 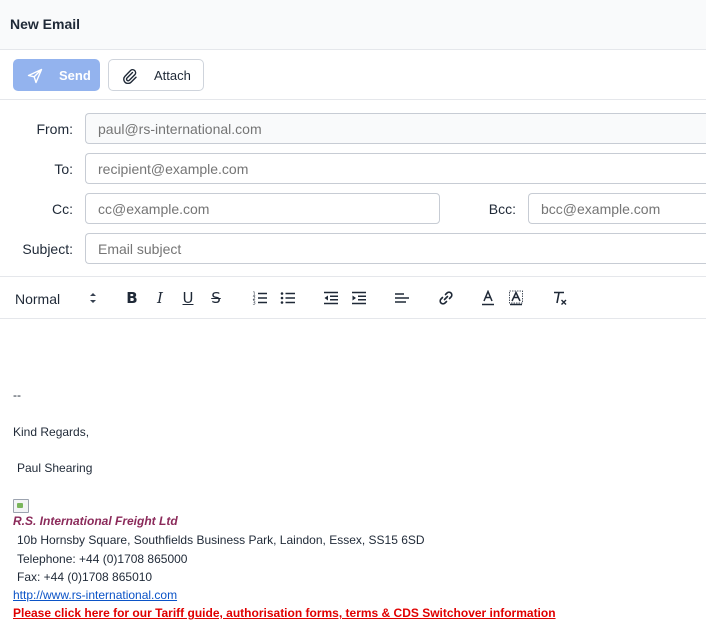 I want to click on signature-fax: Fax: +44 (0)1708 865010, so click(x=85, y=577).